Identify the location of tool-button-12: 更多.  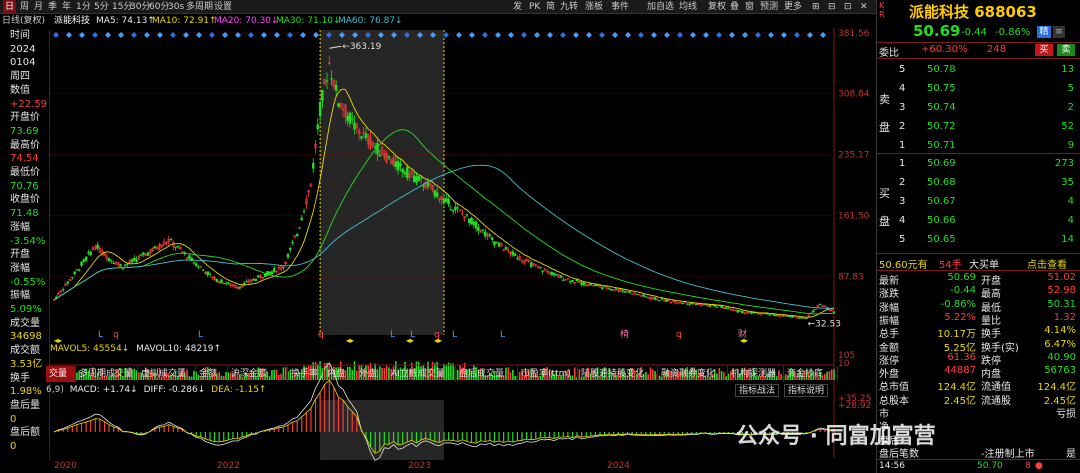
(793, 7).